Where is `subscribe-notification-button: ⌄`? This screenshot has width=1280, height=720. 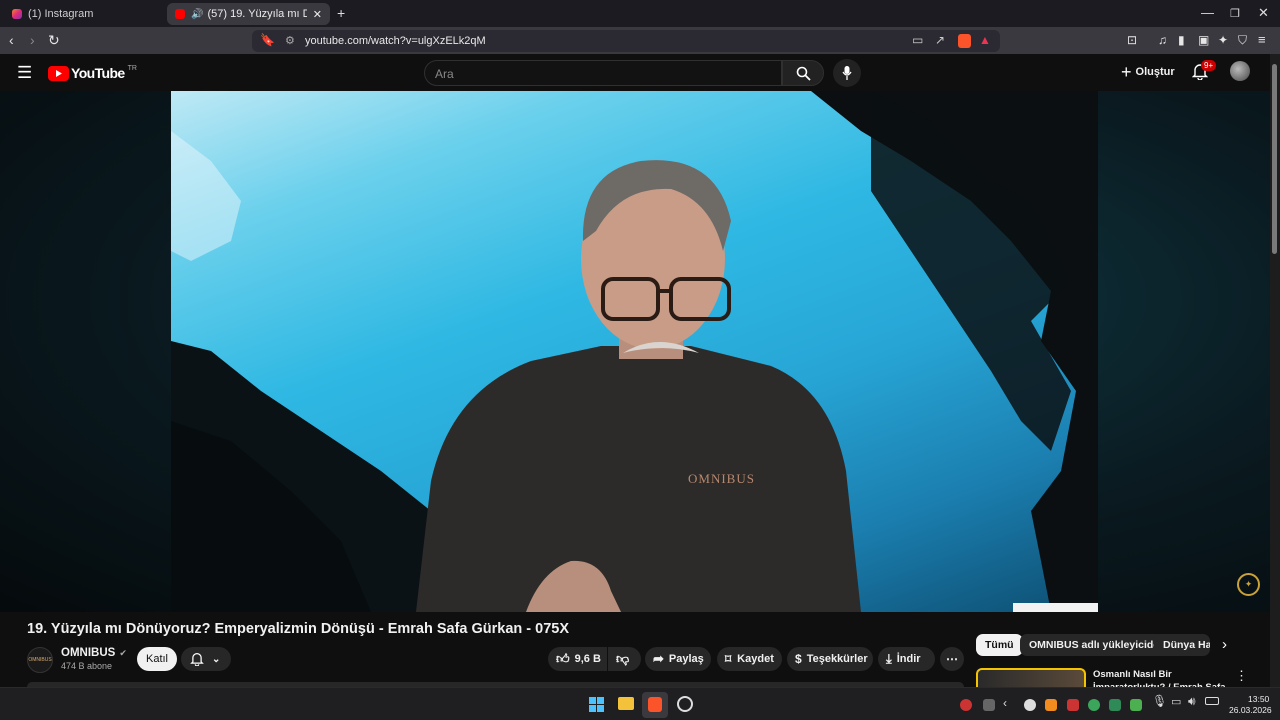 subscribe-notification-button: ⌄ is located at coordinates (206, 659).